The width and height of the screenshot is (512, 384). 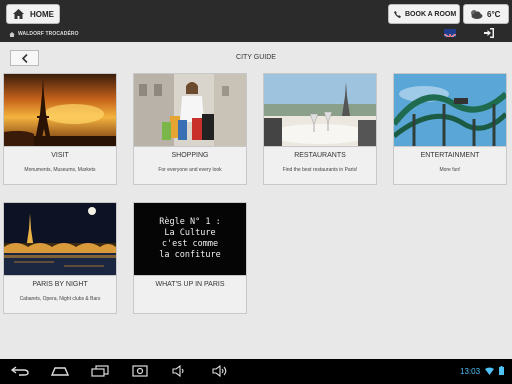 What do you see at coordinates (12, 34) in the screenshot?
I see `home-small-icon` at bounding box center [12, 34].